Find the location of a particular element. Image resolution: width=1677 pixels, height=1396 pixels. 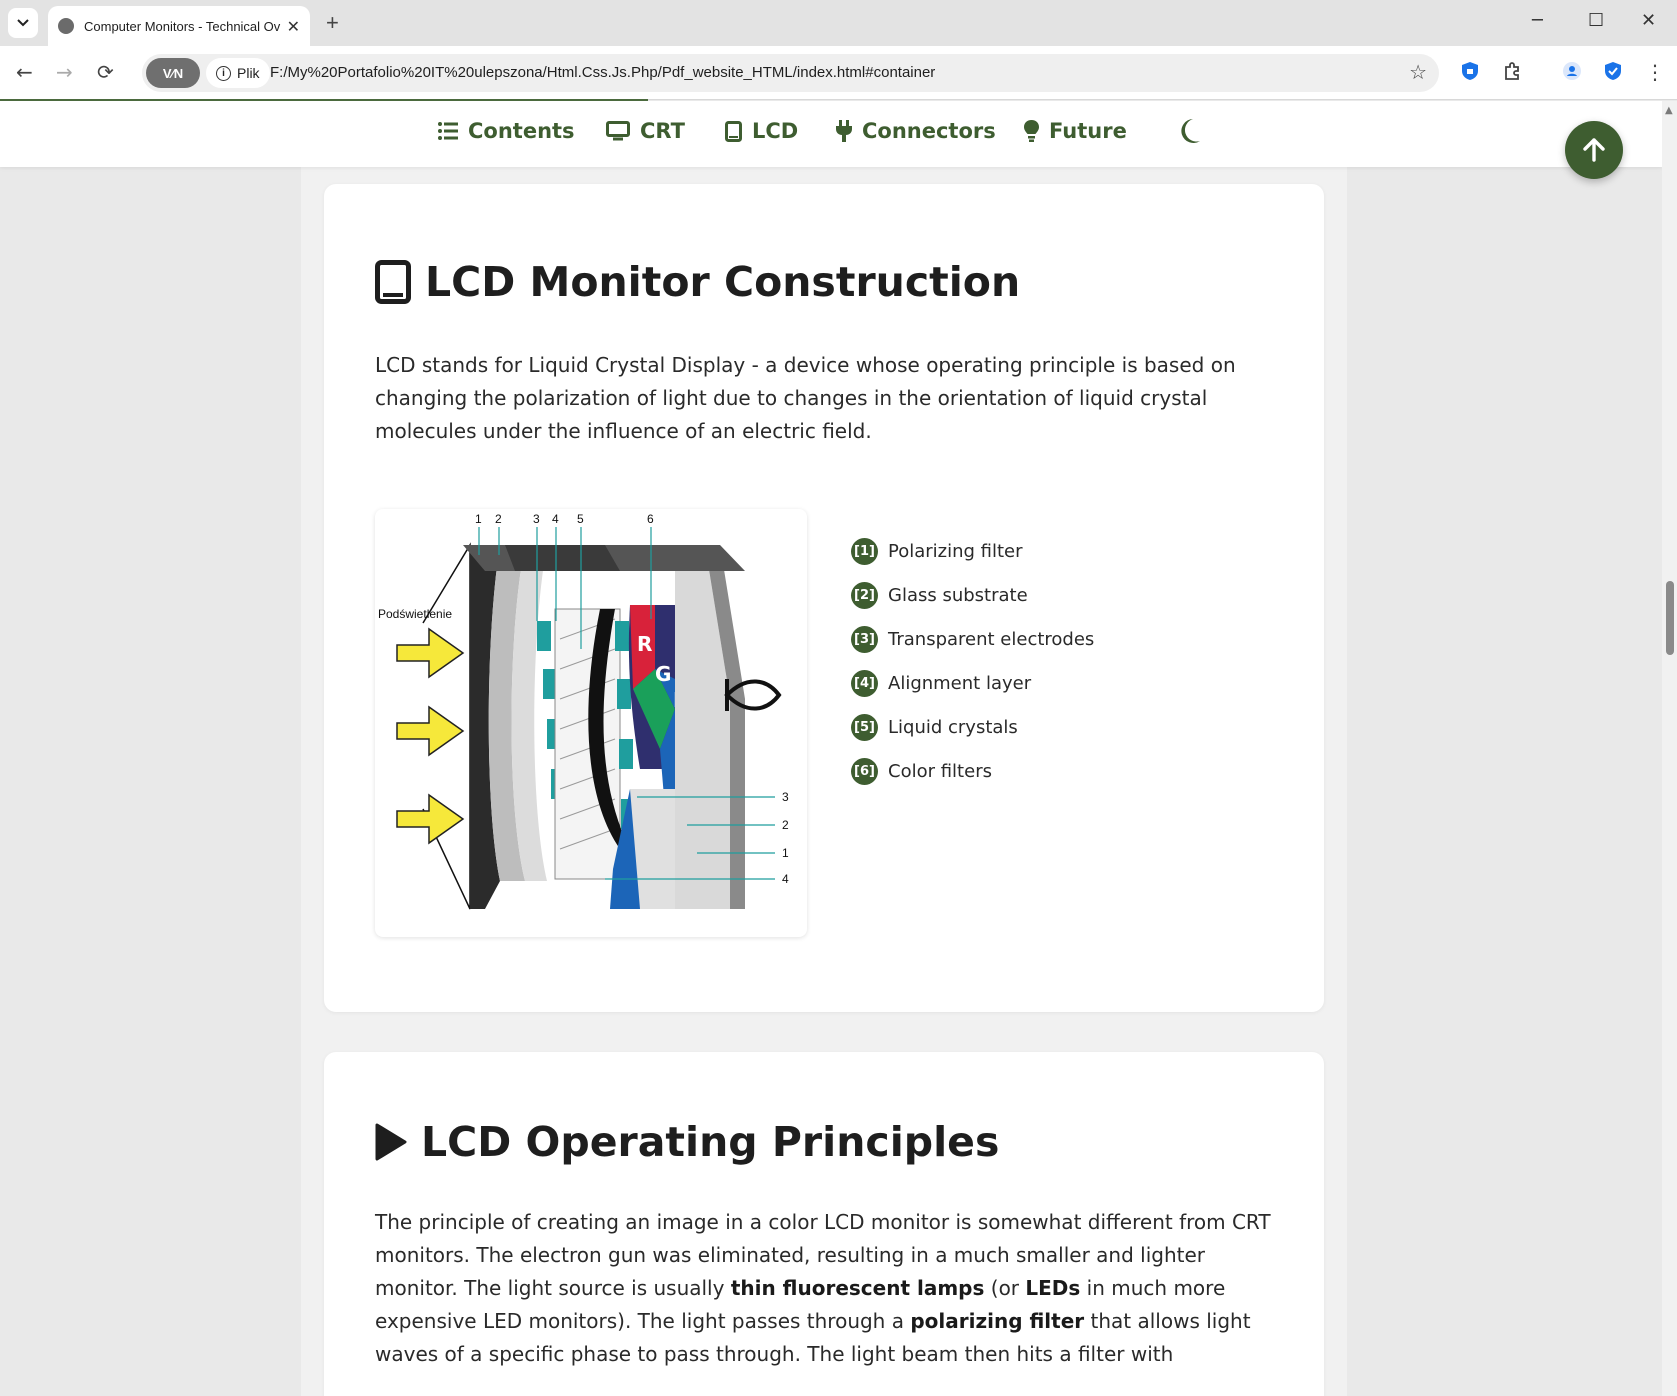

legend-label: Glass substrate is located at coordinates (958, 595).